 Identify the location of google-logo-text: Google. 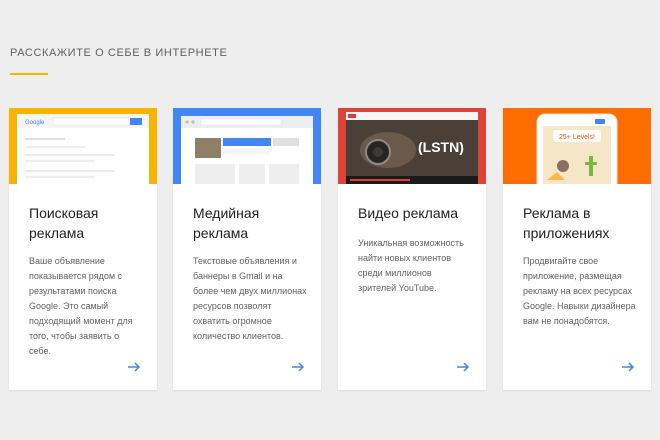
(35, 123).